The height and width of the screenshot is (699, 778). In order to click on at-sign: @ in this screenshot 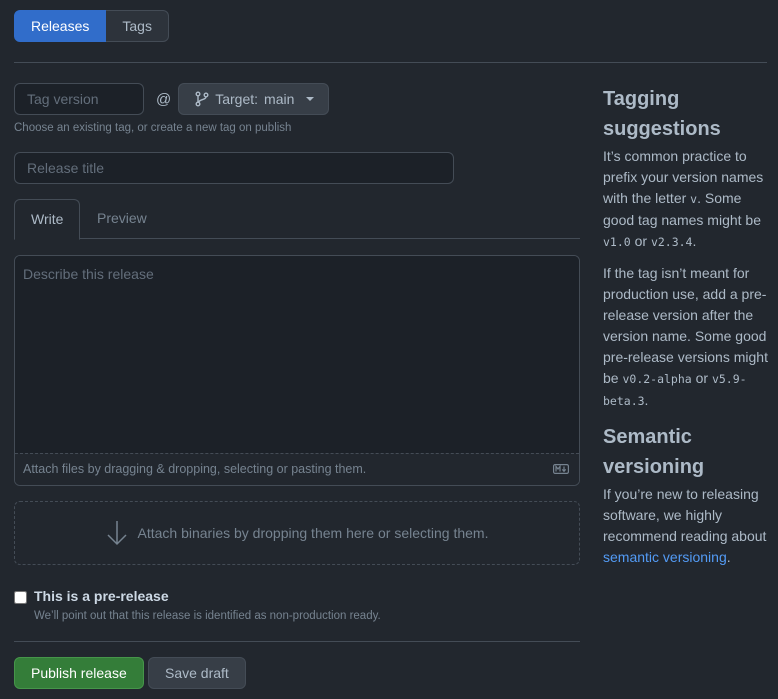, I will do `click(164, 99)`.